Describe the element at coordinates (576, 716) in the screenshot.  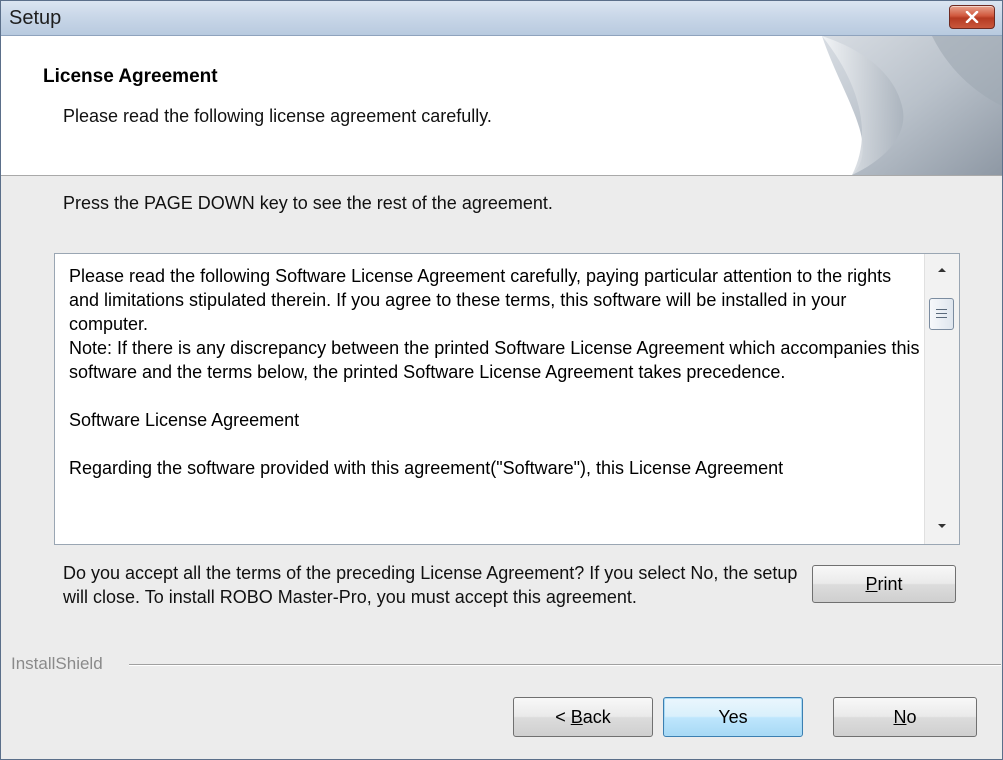
I see `back-mnemonic: B` at that location.